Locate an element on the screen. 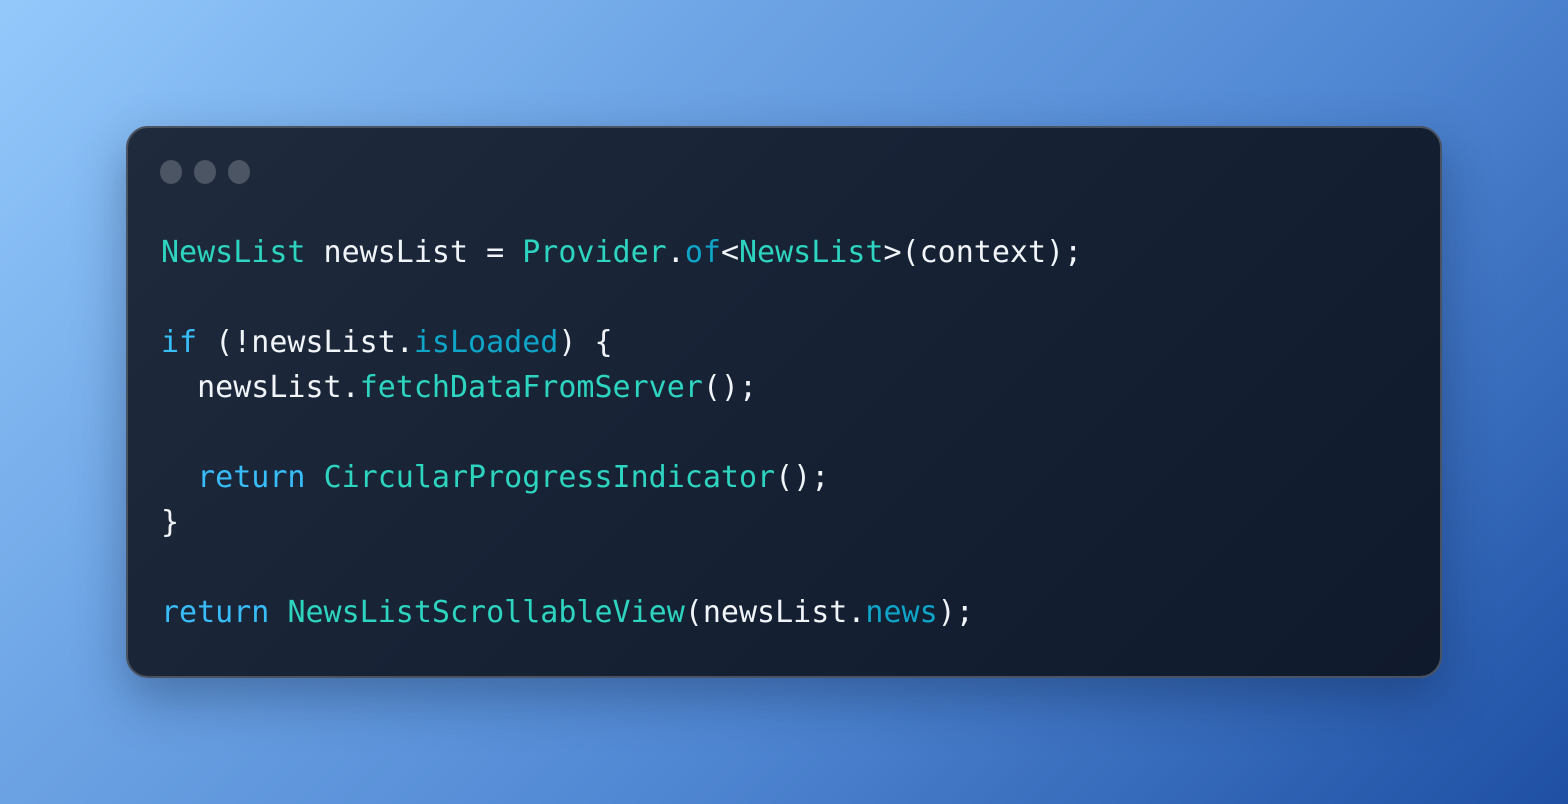 Image resolution: width=1568 pixels, height=804 pixels. code-token-default: } is located at coordinates (170, 522).